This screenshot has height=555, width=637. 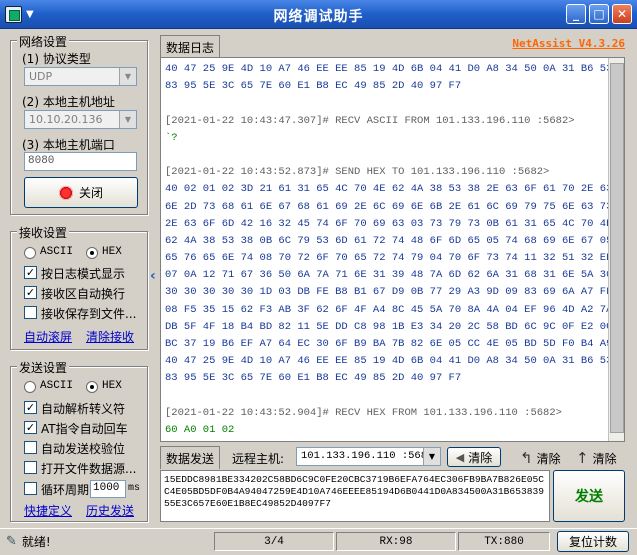 I want to click on protocol-label: (1) 协议类型, so click(x=56, y=59).